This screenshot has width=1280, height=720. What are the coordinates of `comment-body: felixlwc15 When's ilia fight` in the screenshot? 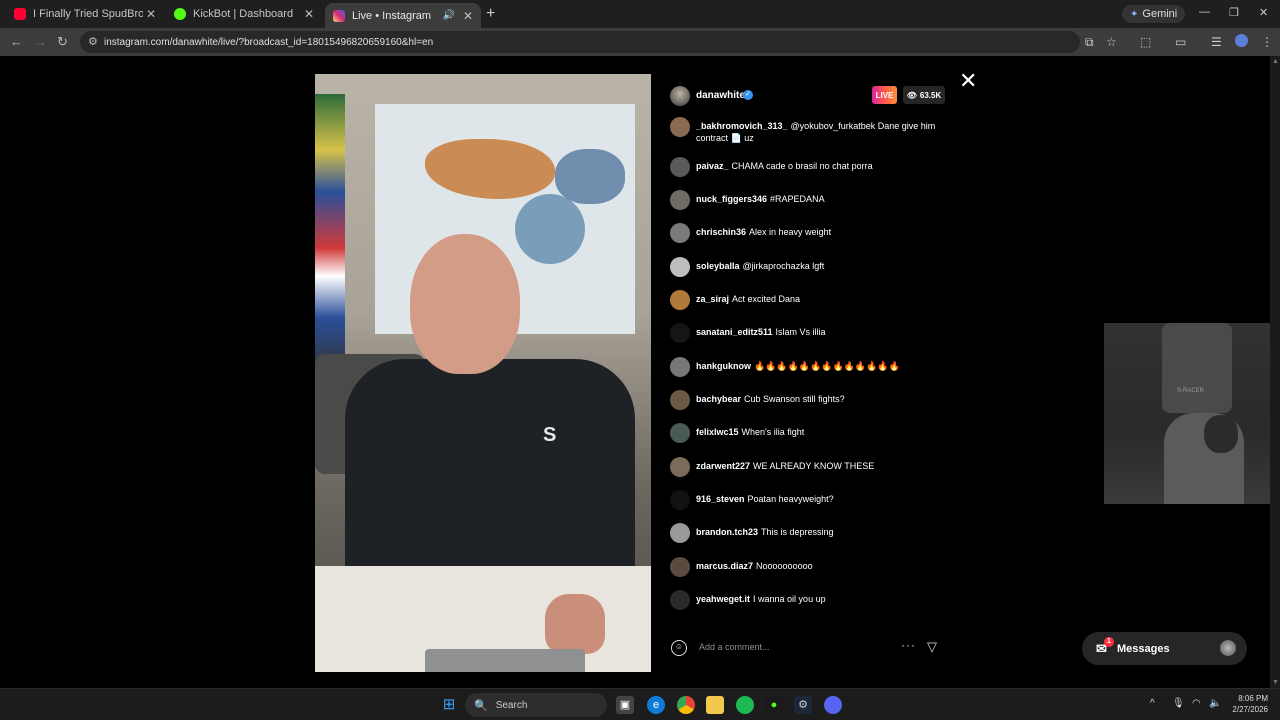 It's located at (821, 432).